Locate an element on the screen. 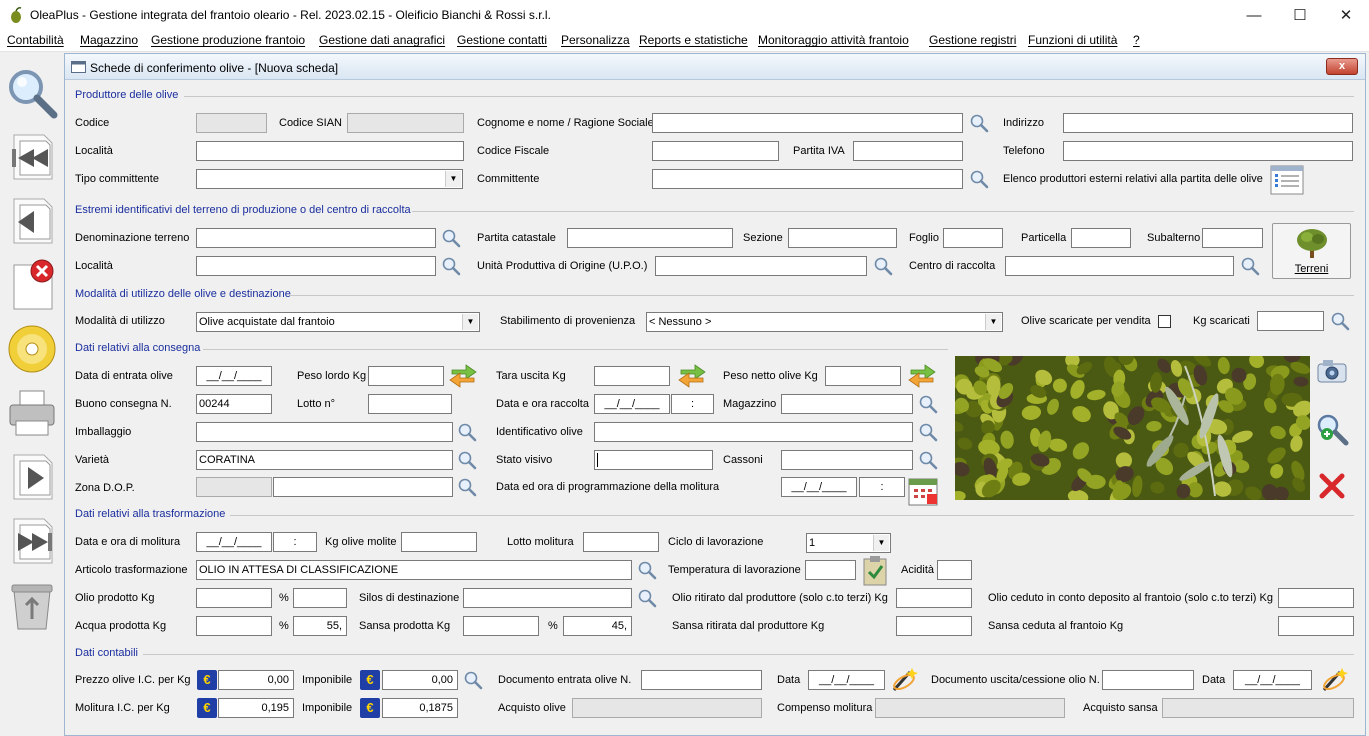 This screenshot has height=736, width=1369. next-icon is located at coordinates (32, 477).